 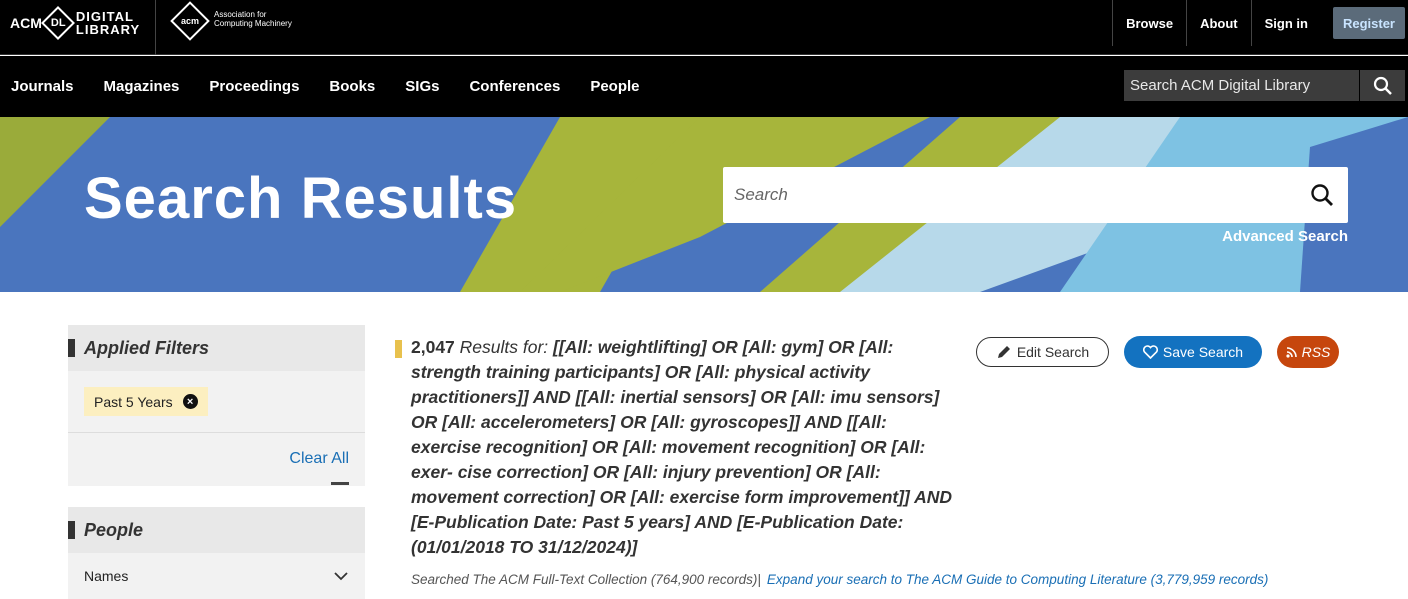 What do you see at coordinates (1316, 352) in the screenshot?
I see `rss-label: RSS` at bounding box center [1316, 352].